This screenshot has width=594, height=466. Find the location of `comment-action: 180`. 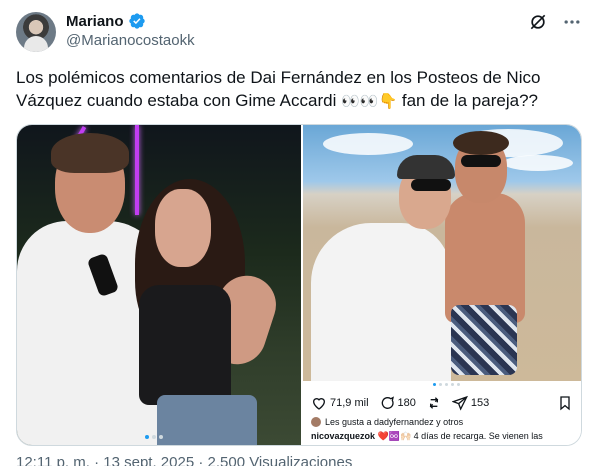

comment-action: 180 is located at coordinates (397, 403).